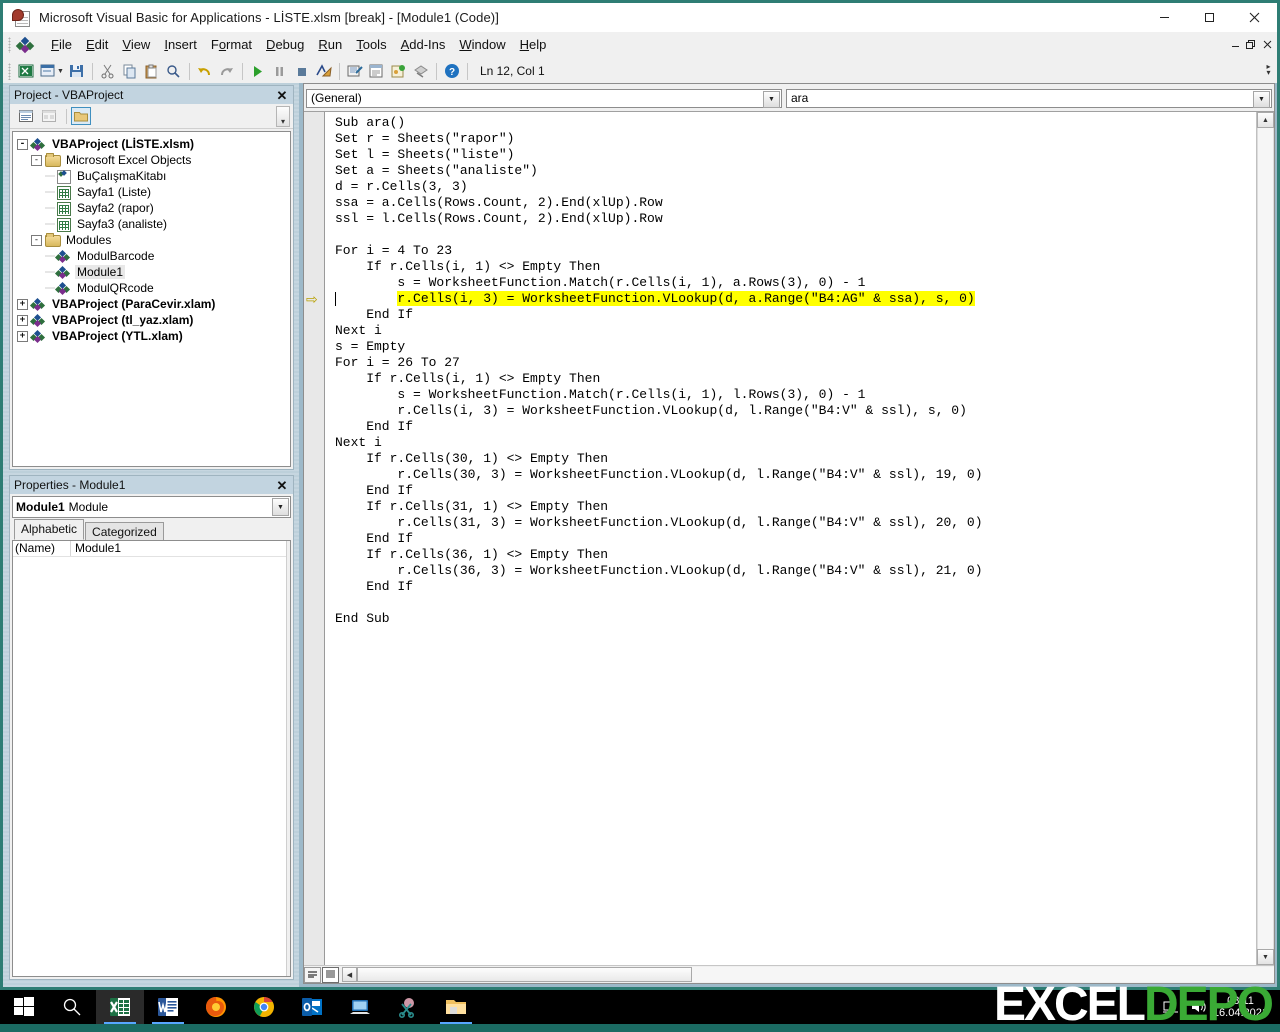  Describe the element at coordinates (524, 974) in the screenshot. I see `horizontal-scroll-thumb` at that location.